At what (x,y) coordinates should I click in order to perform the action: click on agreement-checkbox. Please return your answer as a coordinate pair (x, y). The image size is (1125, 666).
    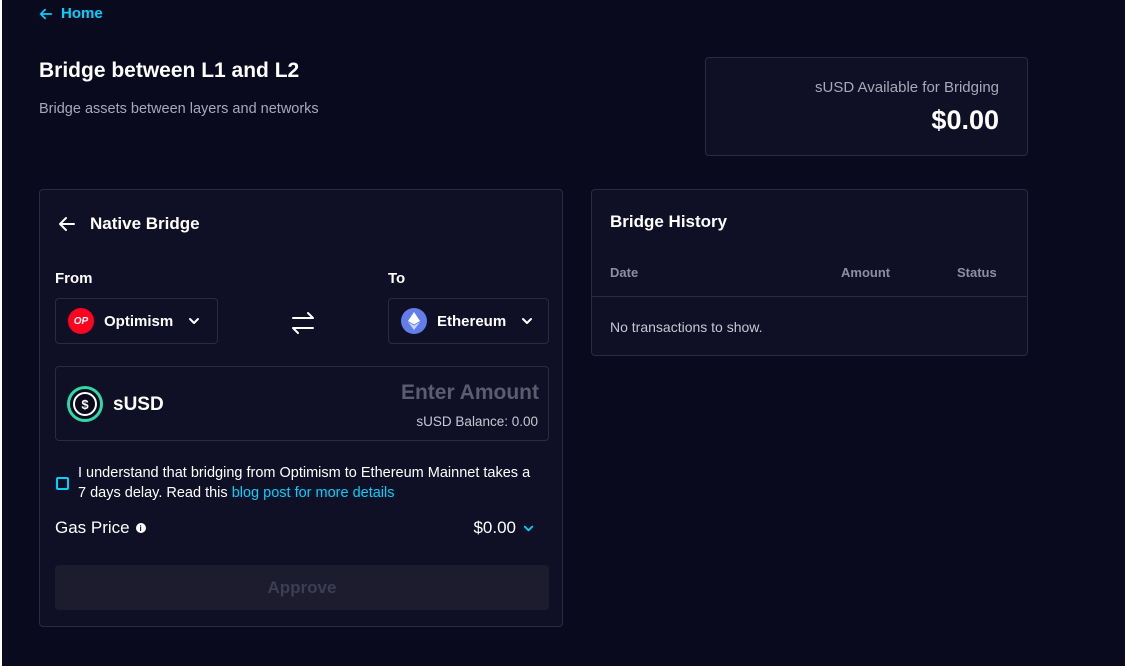
    Looking at the image, I should click on (62, 483).